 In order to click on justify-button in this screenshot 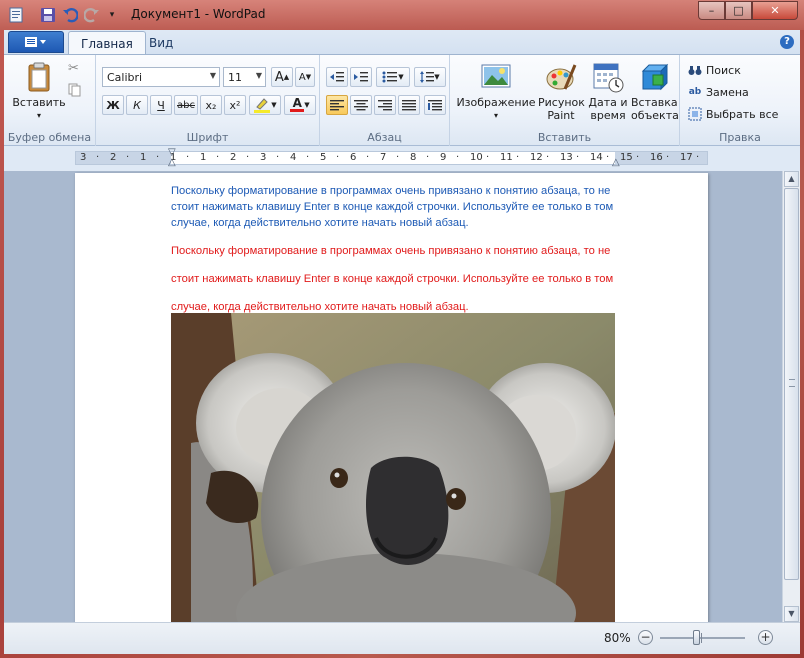, I will do `click(409, 105)`.